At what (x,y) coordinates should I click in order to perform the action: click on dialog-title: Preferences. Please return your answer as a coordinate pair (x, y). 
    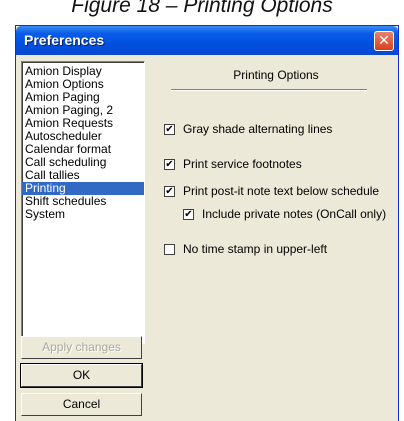
    Looking at the image, I should click on (64, 40).